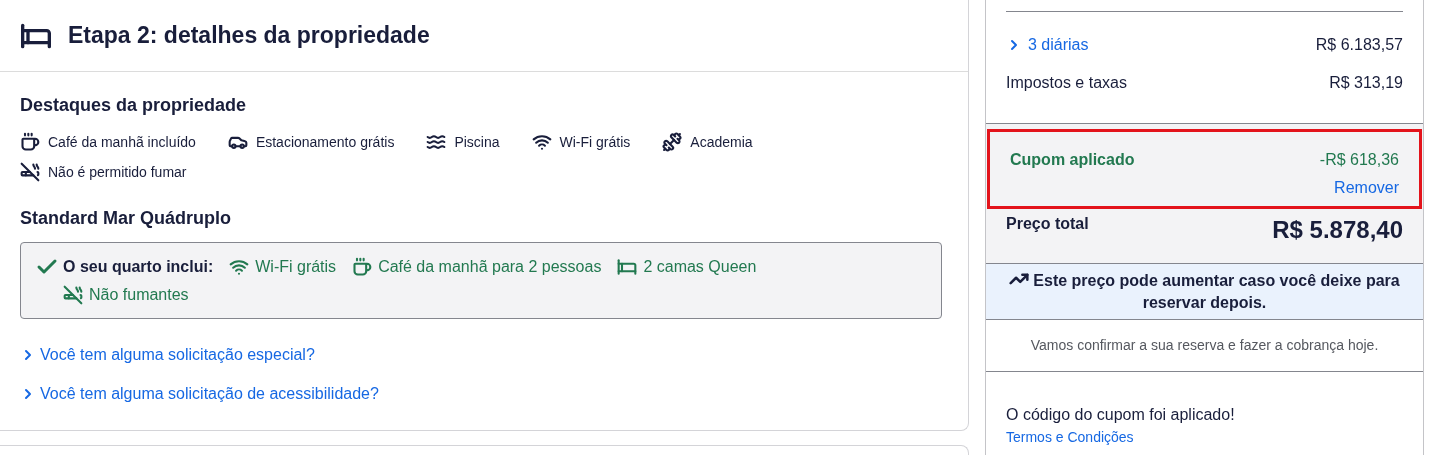  What do you see at coordinates (627, 267) in the screenshot?
I see `bed-icon` at bounding box center [627, 267].